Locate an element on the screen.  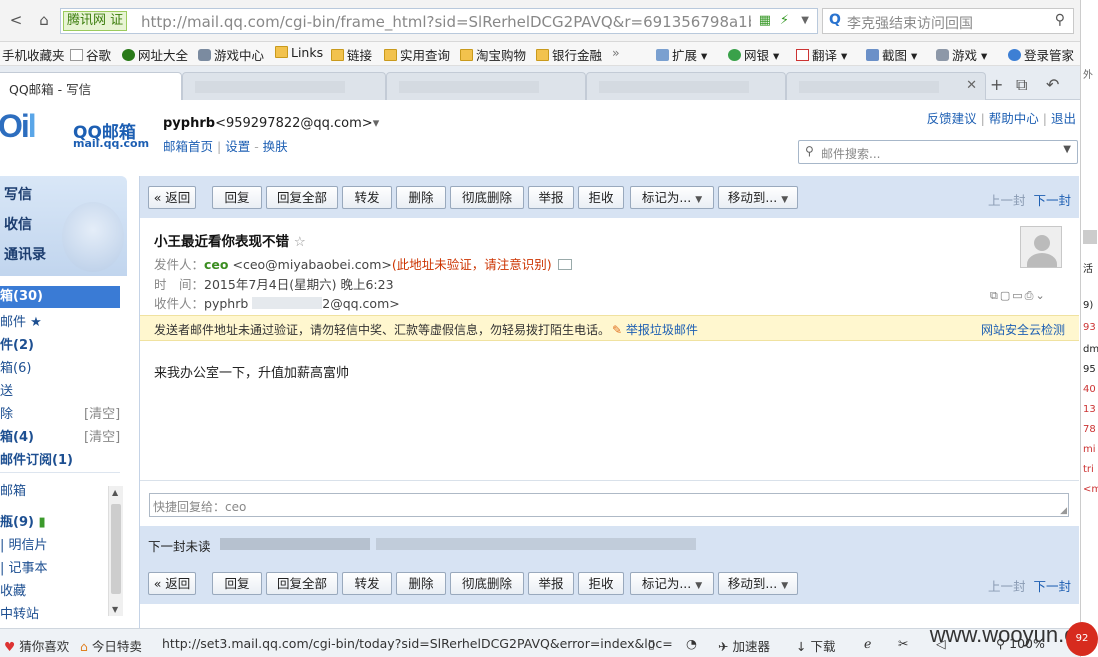
empty-spam-link: [清空] is located at coordinates (102, 435).